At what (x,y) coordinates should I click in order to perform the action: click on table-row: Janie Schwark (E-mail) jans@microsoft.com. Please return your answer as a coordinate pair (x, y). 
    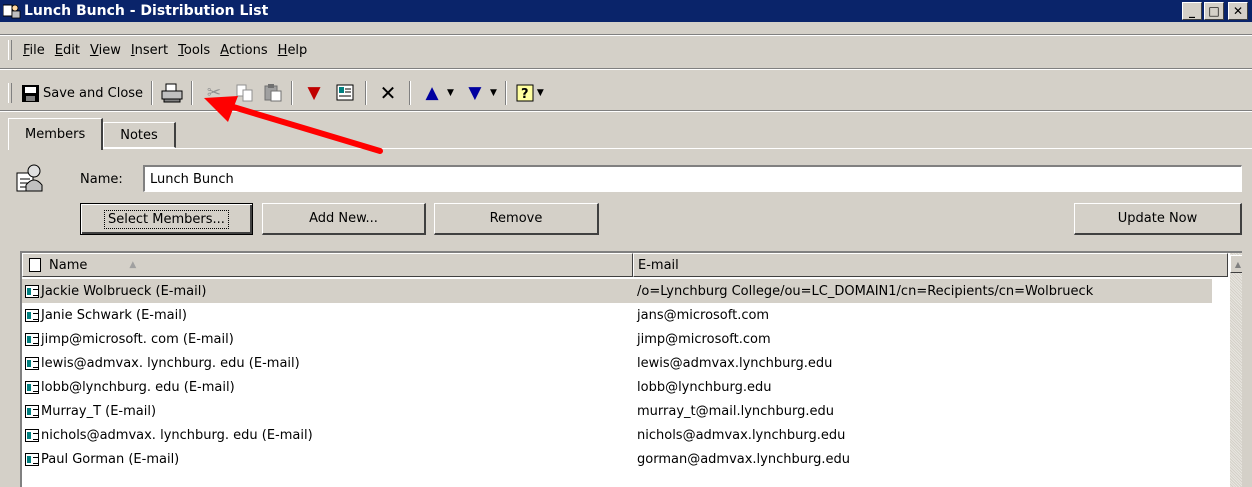
    Looking at the image, I should click on (617, 315).